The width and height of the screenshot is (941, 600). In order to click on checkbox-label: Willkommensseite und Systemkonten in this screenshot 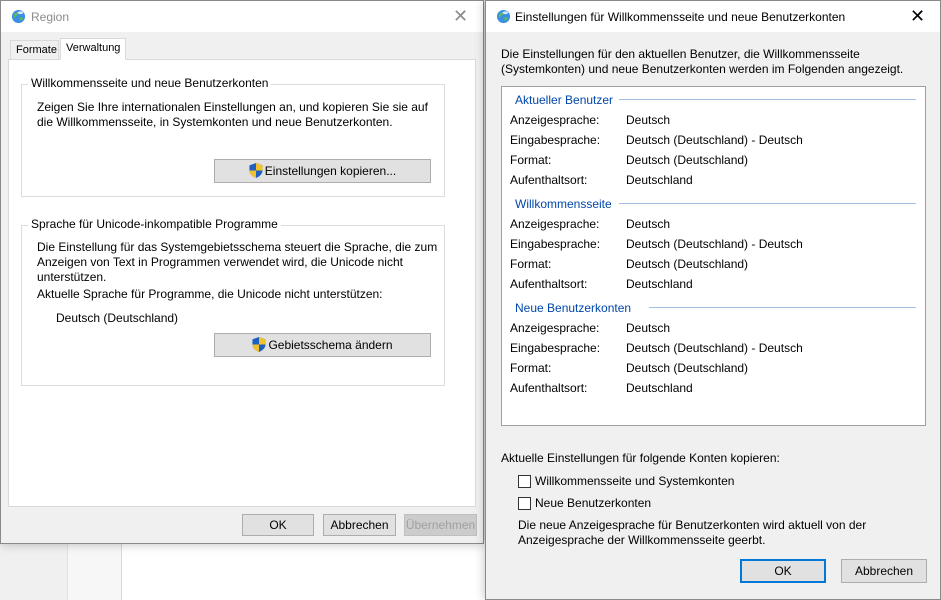, I will do `click(634, 481)`.